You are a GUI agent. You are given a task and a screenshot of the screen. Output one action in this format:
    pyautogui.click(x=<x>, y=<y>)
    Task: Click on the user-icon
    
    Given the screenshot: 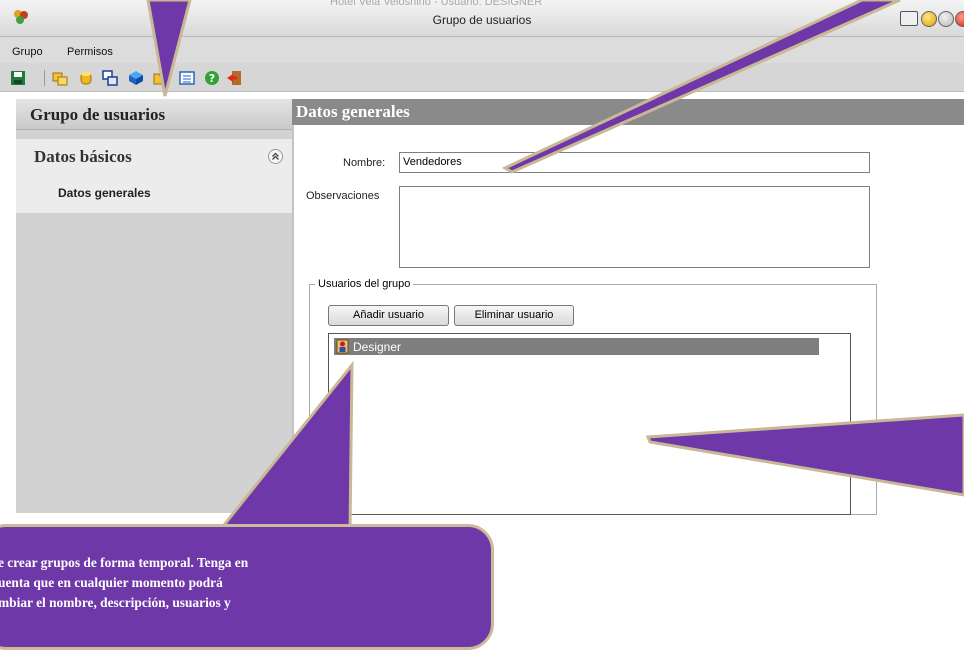 What is the action you would take?
    pyautogui.click(x=342, y=346)
    